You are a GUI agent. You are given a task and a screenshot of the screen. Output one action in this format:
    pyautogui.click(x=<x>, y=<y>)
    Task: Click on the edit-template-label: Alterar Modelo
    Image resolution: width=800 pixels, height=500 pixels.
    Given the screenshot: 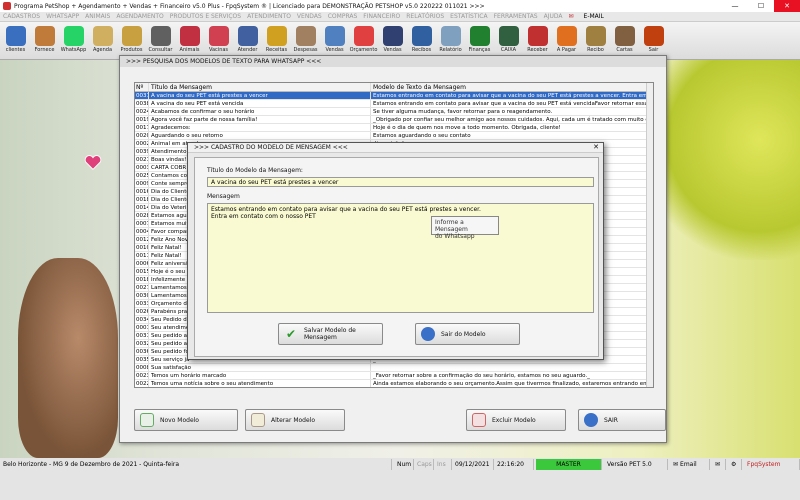 What is the action you would take?
    pyautogui.click(x=293, y=420)
    